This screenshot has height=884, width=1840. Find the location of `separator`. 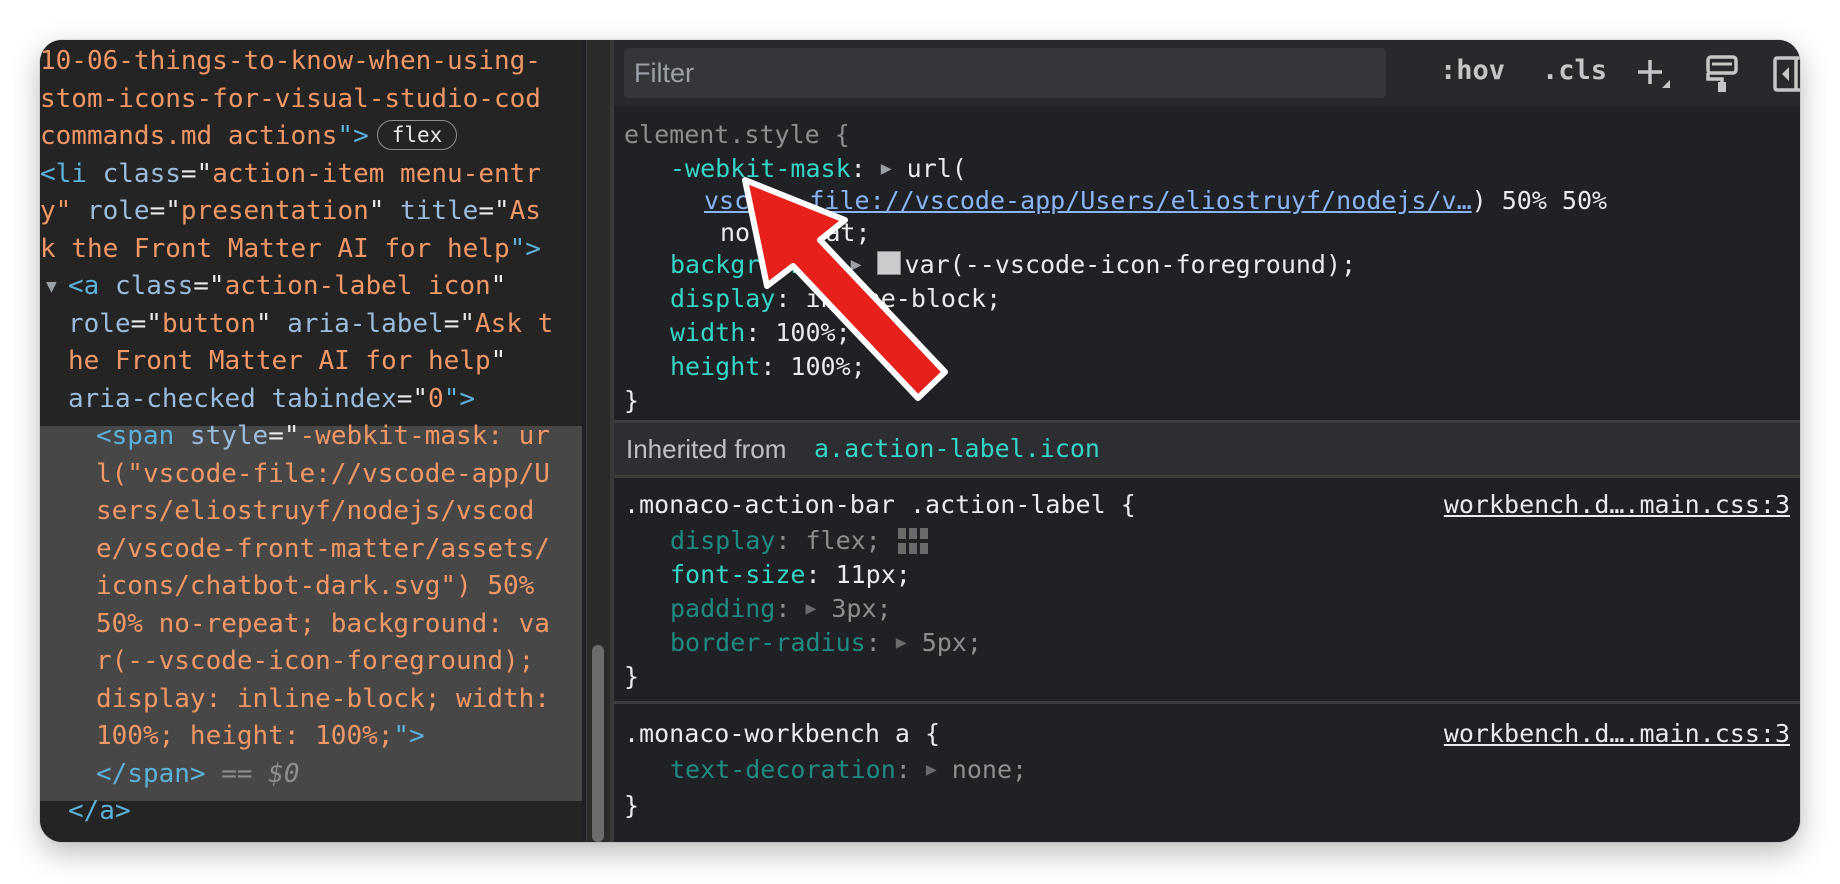

separator is located at coordinates (1207, 702).